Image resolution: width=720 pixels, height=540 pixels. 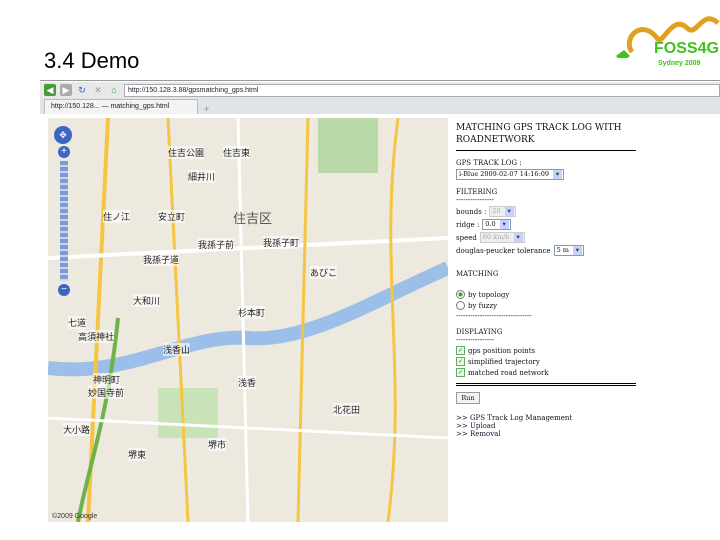 What do you see at coordinates (77, 429) in the screenshot?
I see `map-label: 大小路` at bounding box center [77, 429].